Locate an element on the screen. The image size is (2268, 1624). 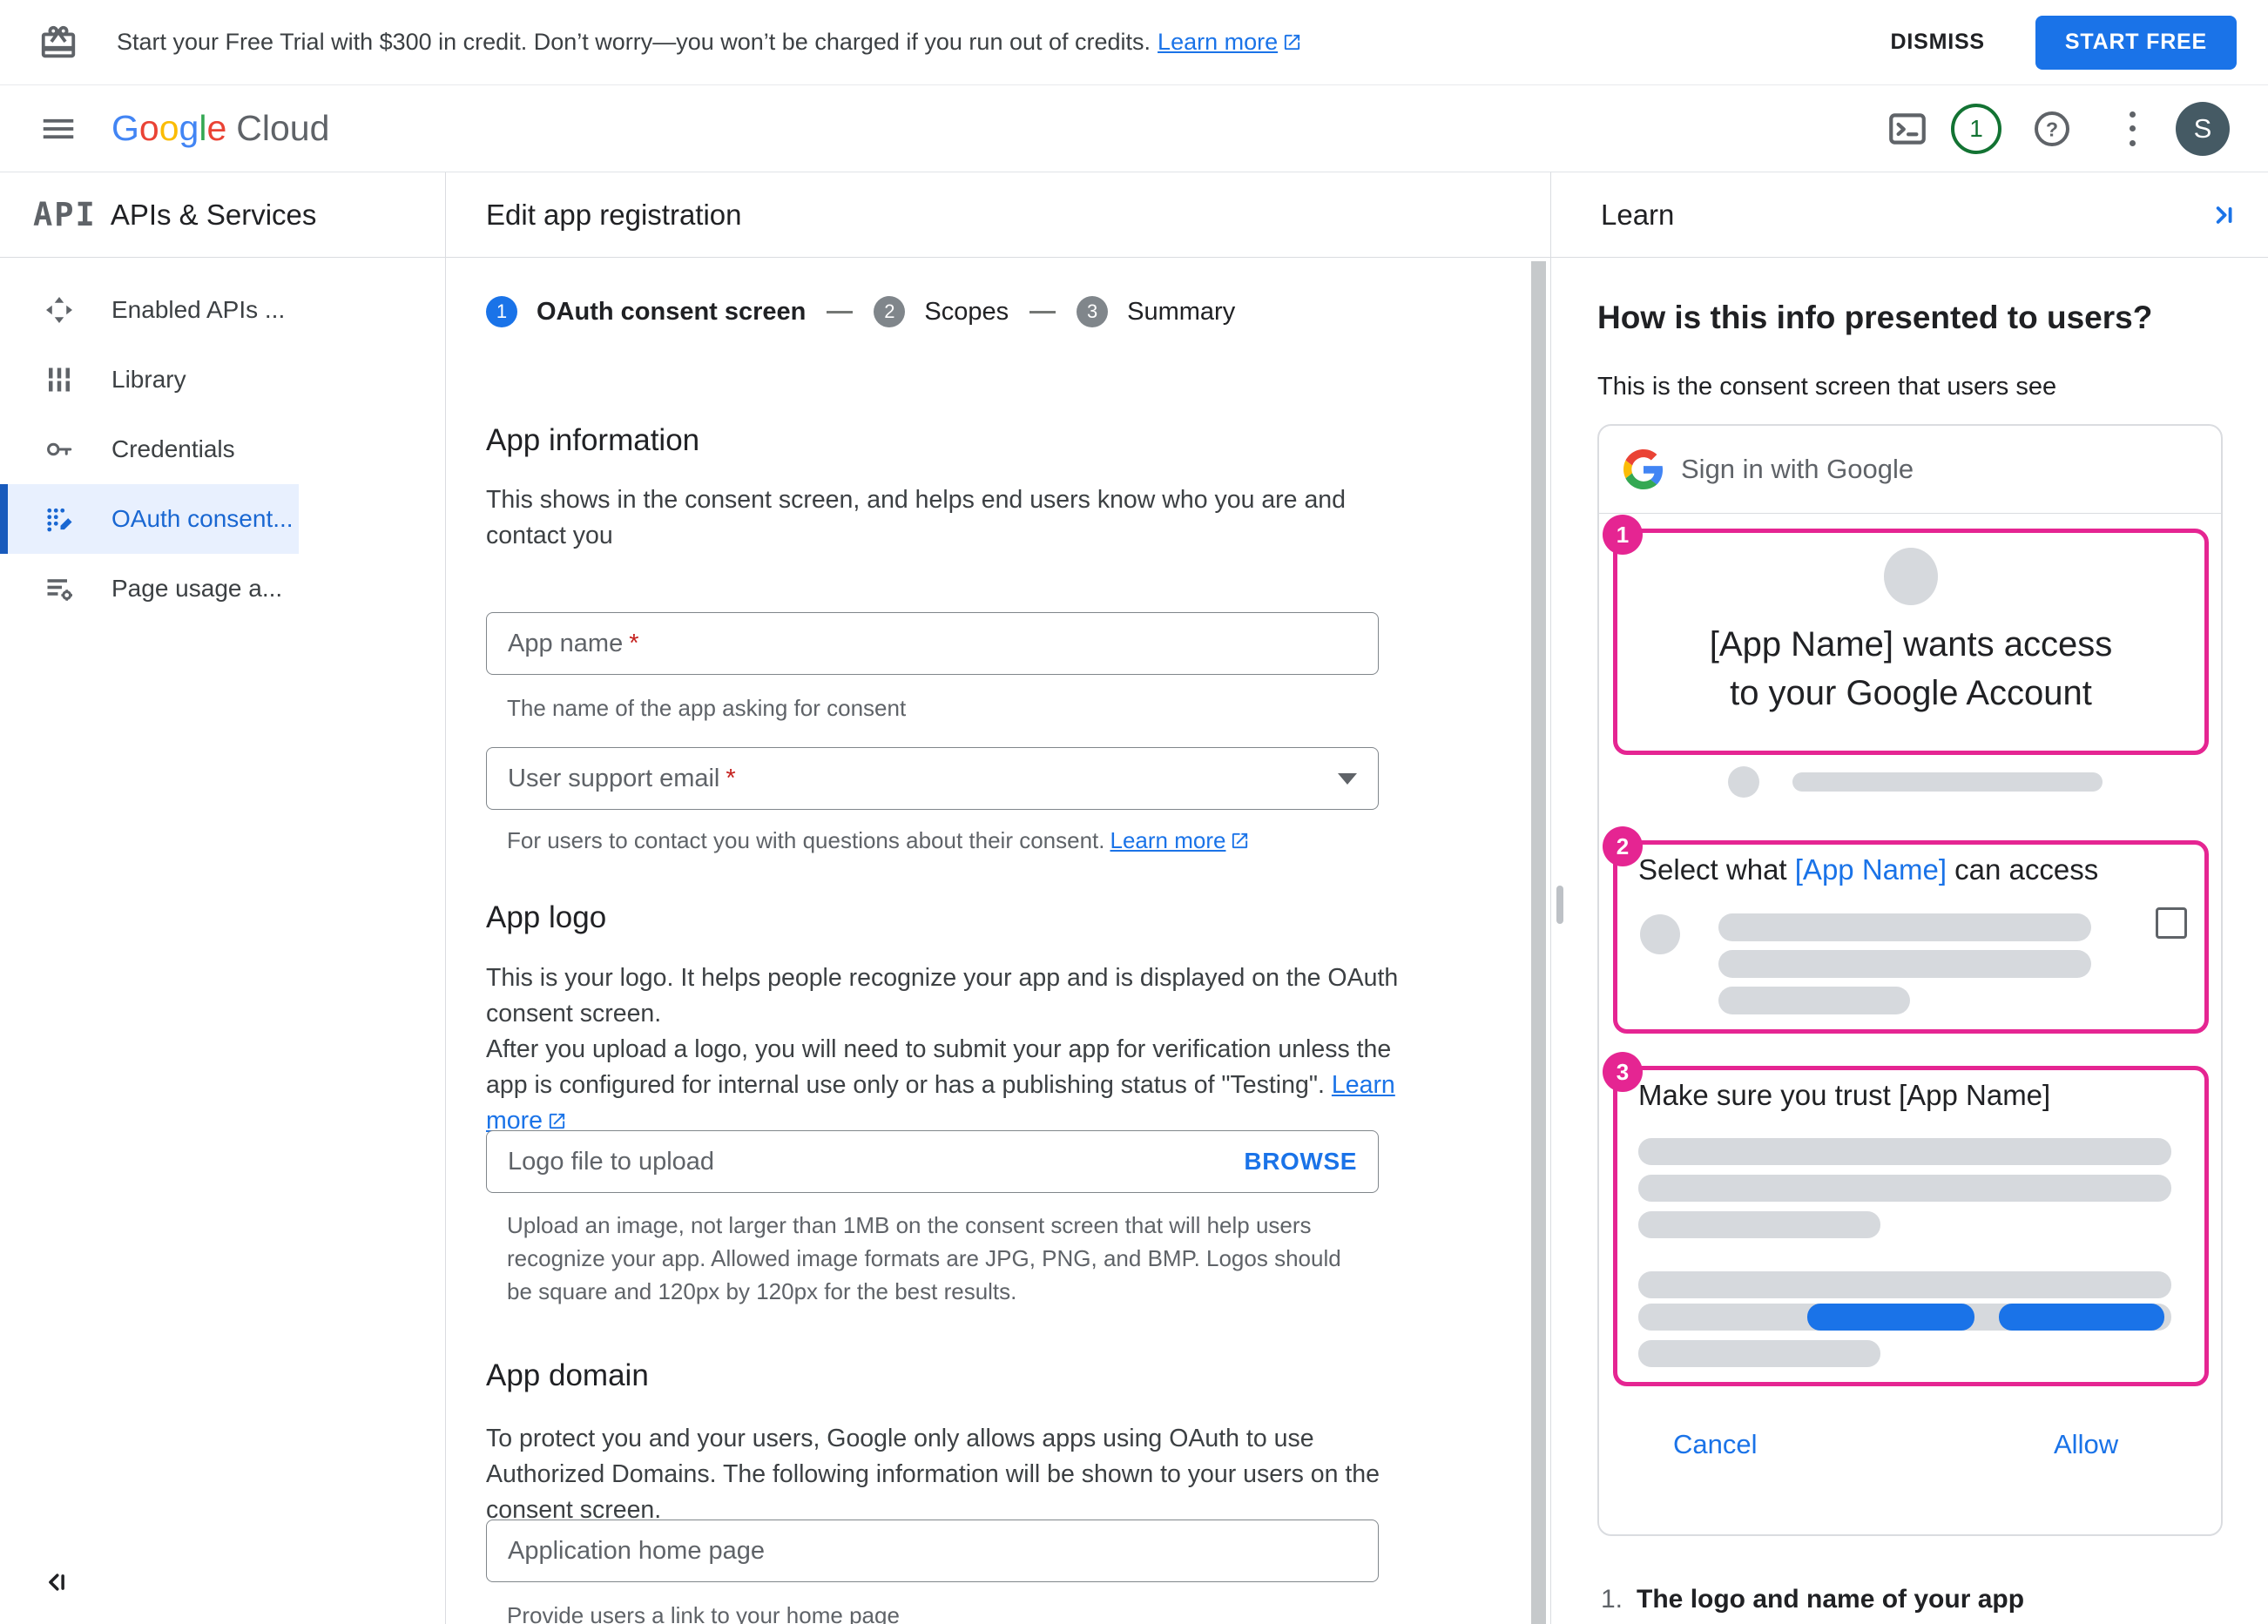
dismiss-button: DISMISS is located at coordinates (1938, 42).